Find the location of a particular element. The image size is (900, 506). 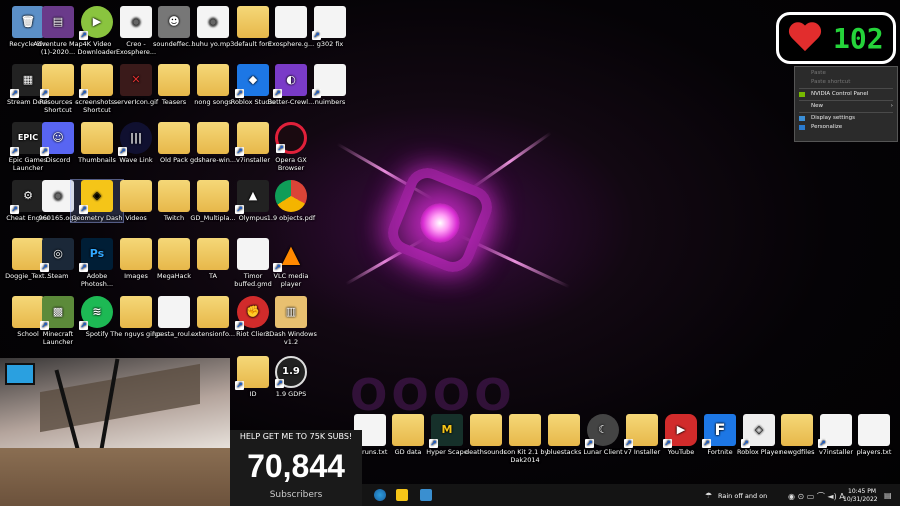

desktop-icon: 1.9 objects.pdf is located at coordinates (291, 201).